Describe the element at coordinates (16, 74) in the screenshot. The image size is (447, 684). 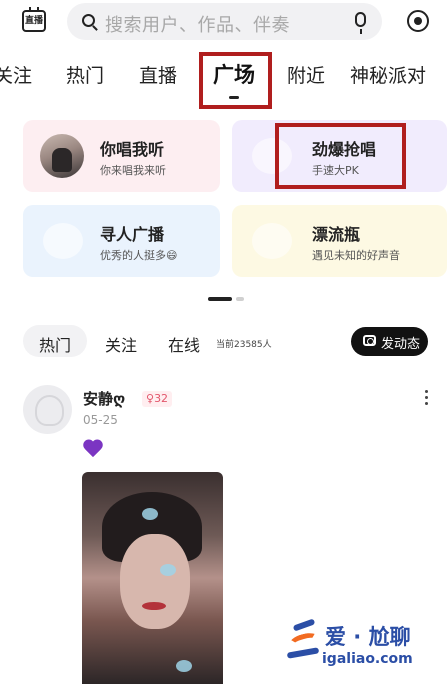
I see `tab-follow: 关注` at that location.